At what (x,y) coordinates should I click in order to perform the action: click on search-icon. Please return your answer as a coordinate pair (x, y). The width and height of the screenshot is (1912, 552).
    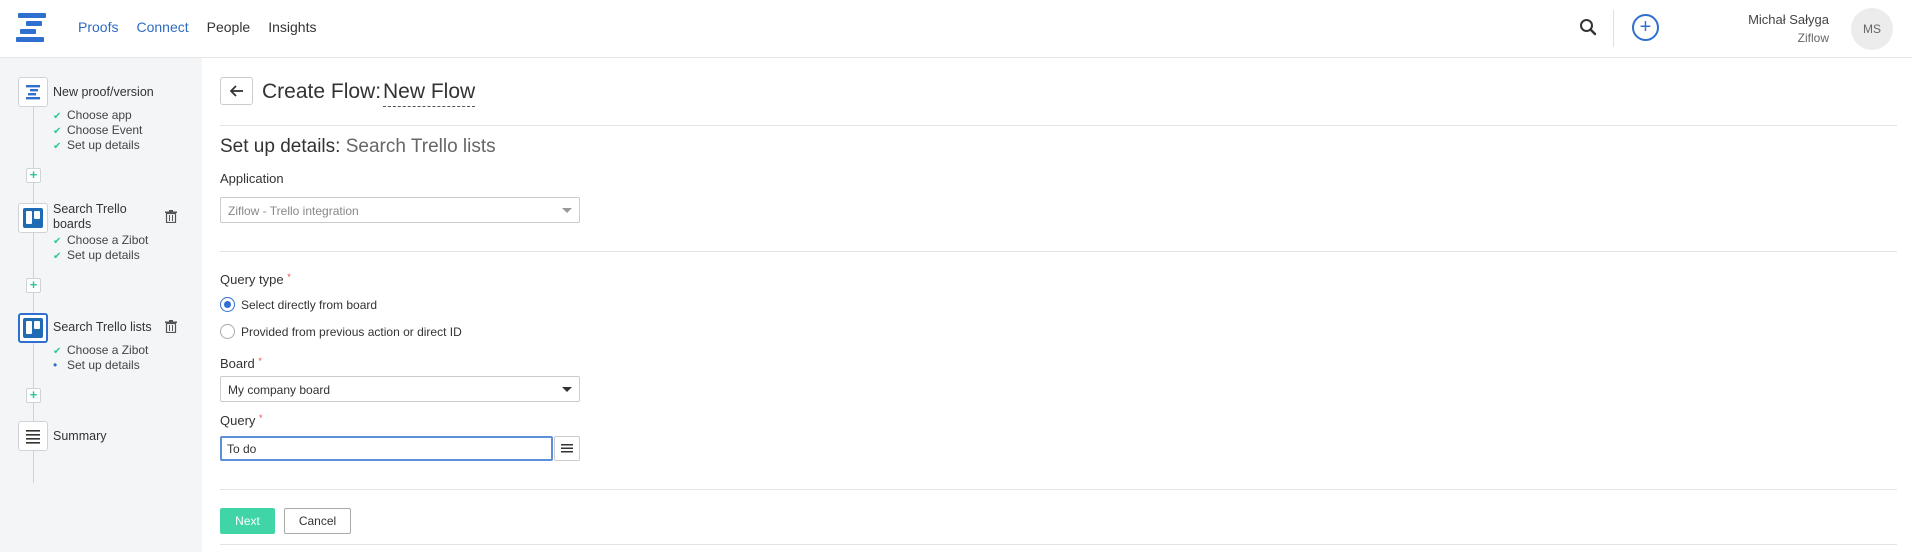
    Looking at the image, I should click on (1588, 27).